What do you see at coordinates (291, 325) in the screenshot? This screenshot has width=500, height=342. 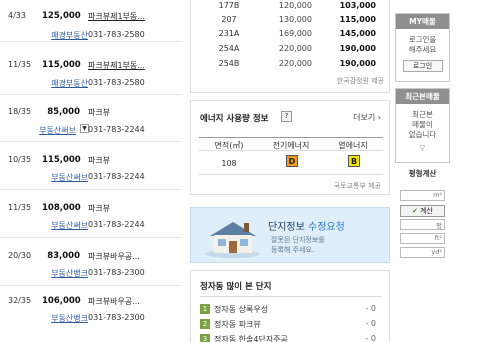 I see `most-viewed-item: 2 정자동 파크뷰 - 0` at bounding box center [291, 325].